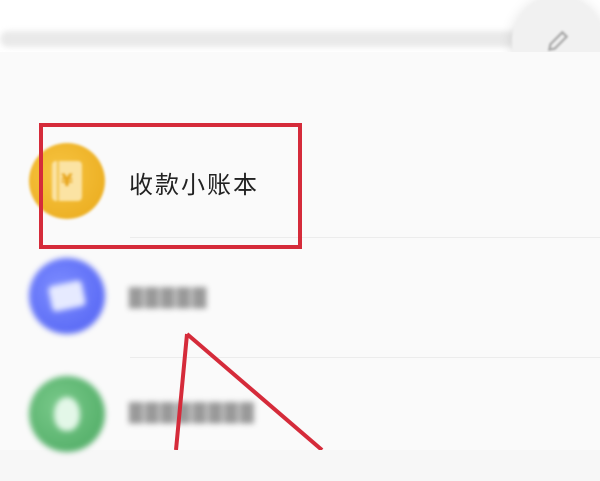 Image resolution: width=600 pixels, height=481 pixels. What do you see at coordinates (280, 39) in the screenshot?
I see `search-bar` at bounding box center [280, 39].